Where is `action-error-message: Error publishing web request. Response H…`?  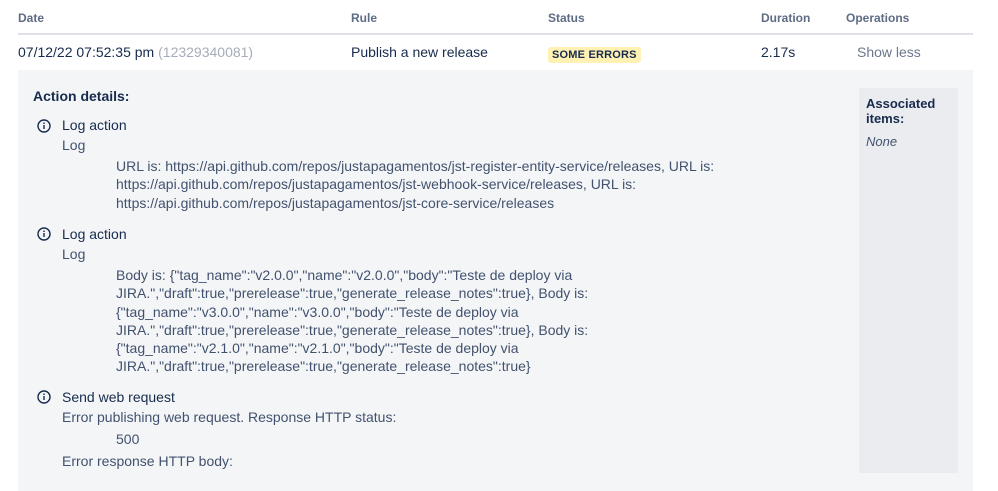
action-error-message: Error publishing web request. Response H… is located at coordinates (229, 417).